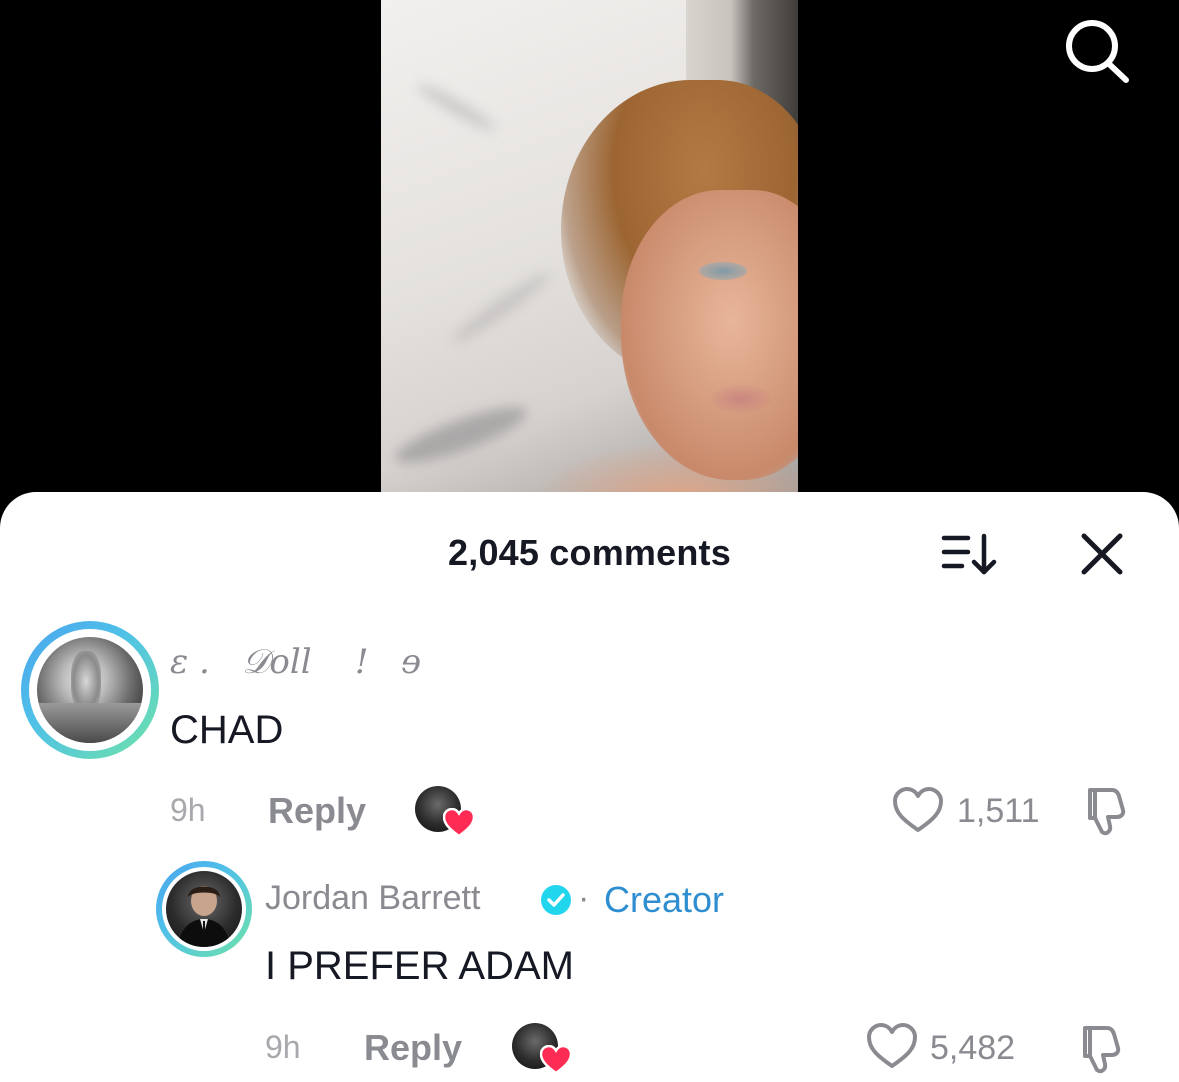 Image resolution: width=1179 pixels, height=1082 pixels. Describe the element at coordinates (556, 900) in the screenshot. I see `verified-badge-icon` at that location.